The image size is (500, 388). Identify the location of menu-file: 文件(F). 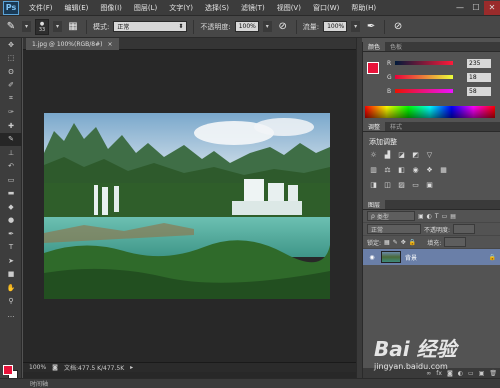
(41, 8).